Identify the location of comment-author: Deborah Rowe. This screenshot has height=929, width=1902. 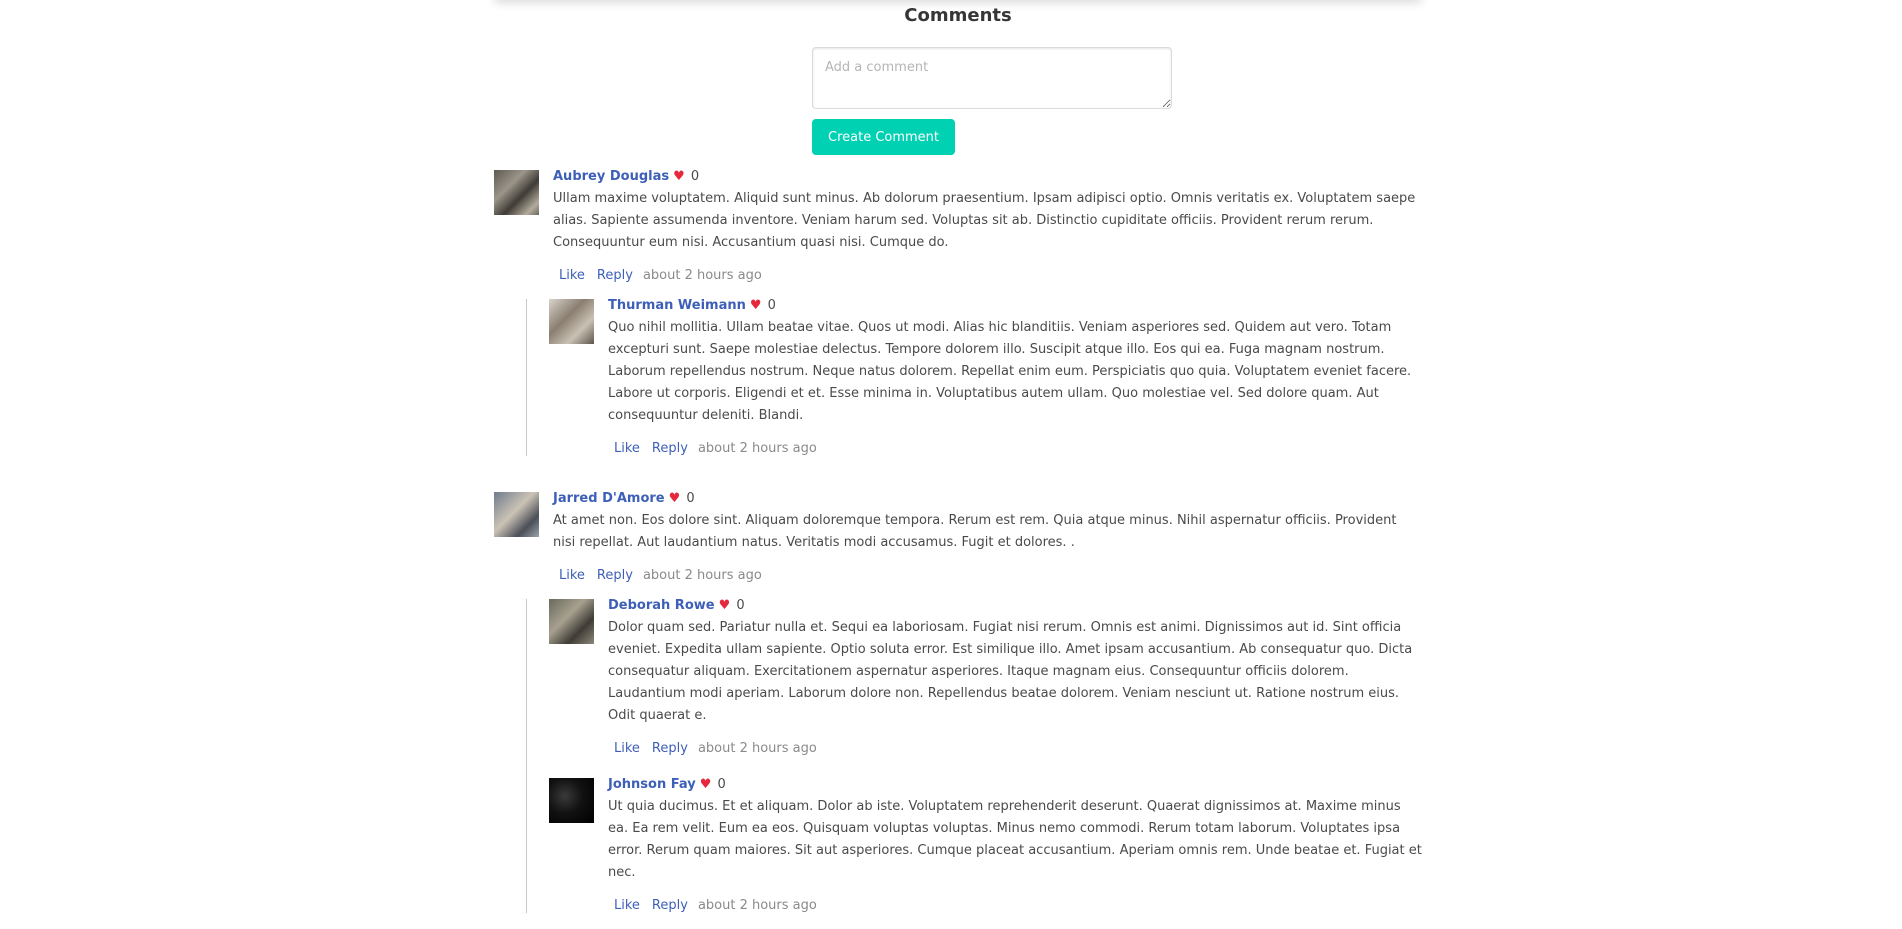
(661, 605).